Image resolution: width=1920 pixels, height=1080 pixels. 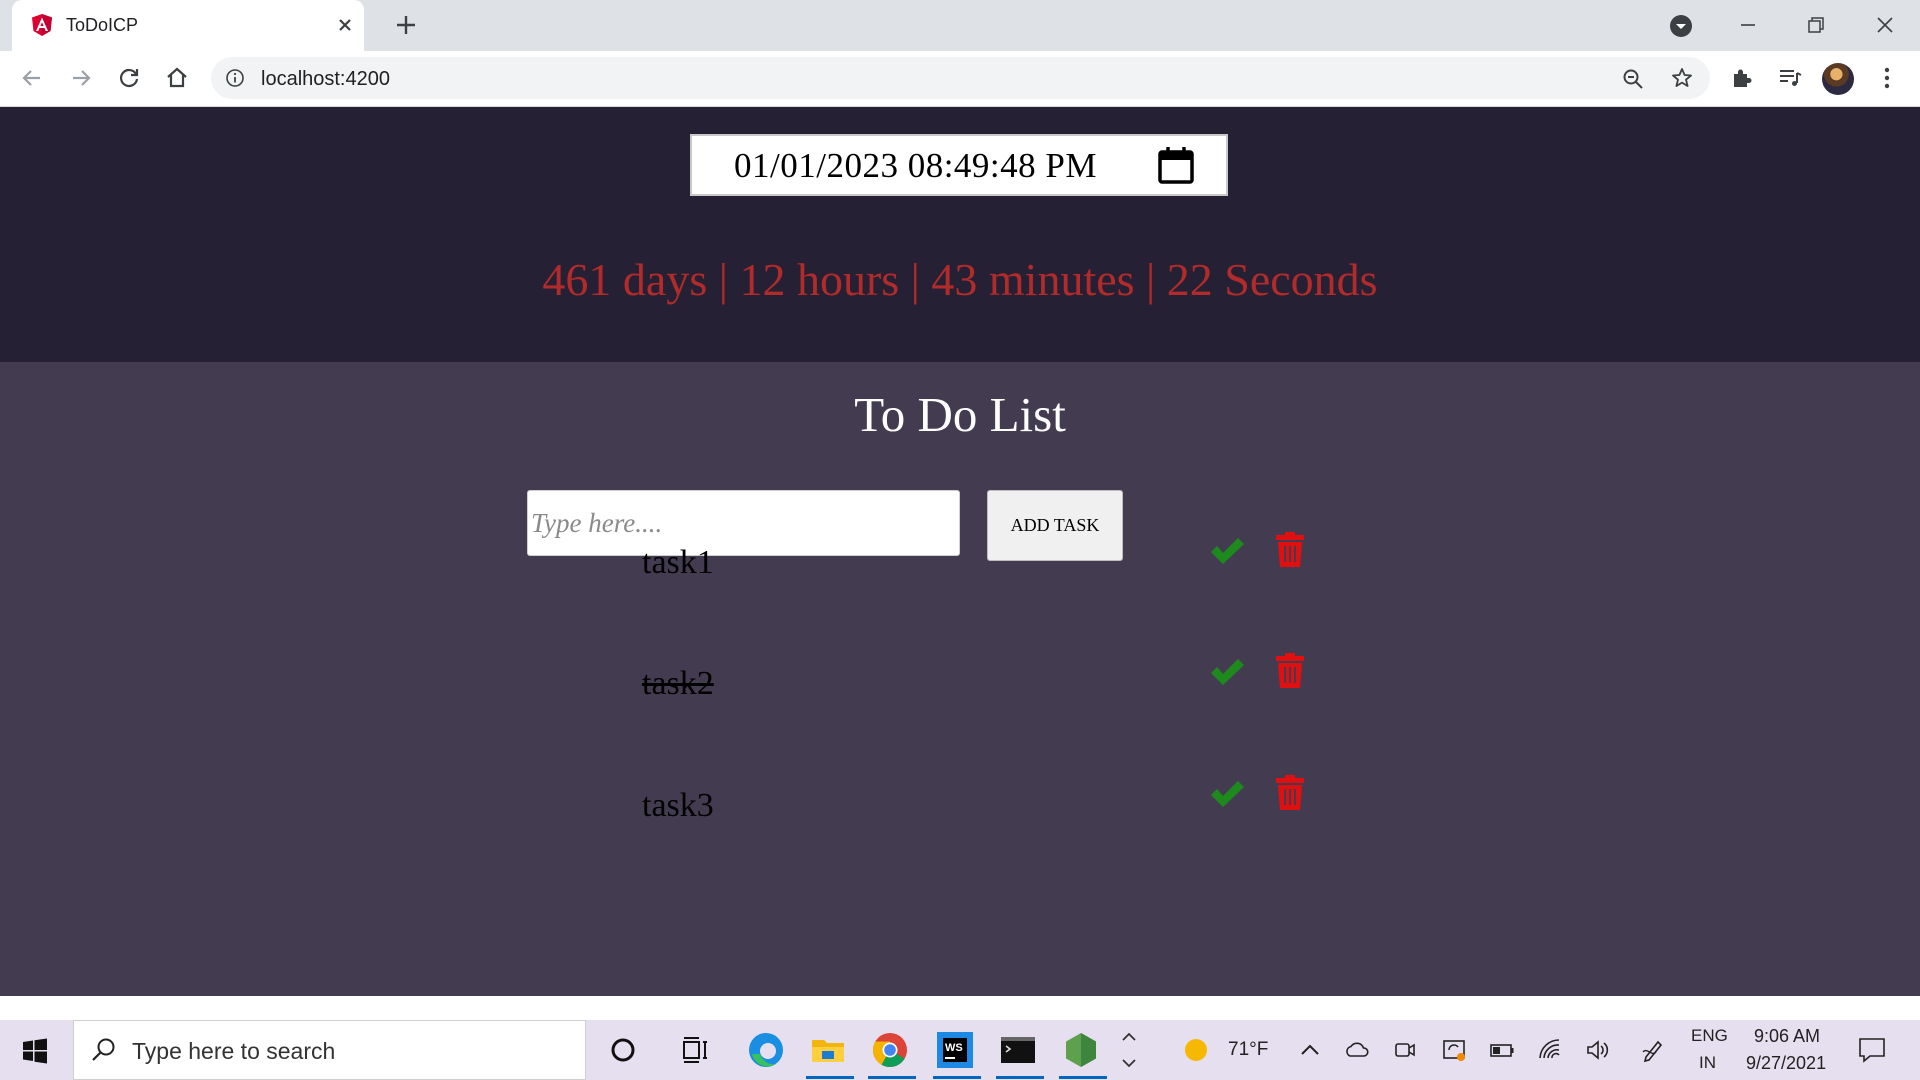 What do you see at coordinates (1405, 1050) in the screenshot?
I see `meet-now-icon` at bounding box center [1405, 1050].